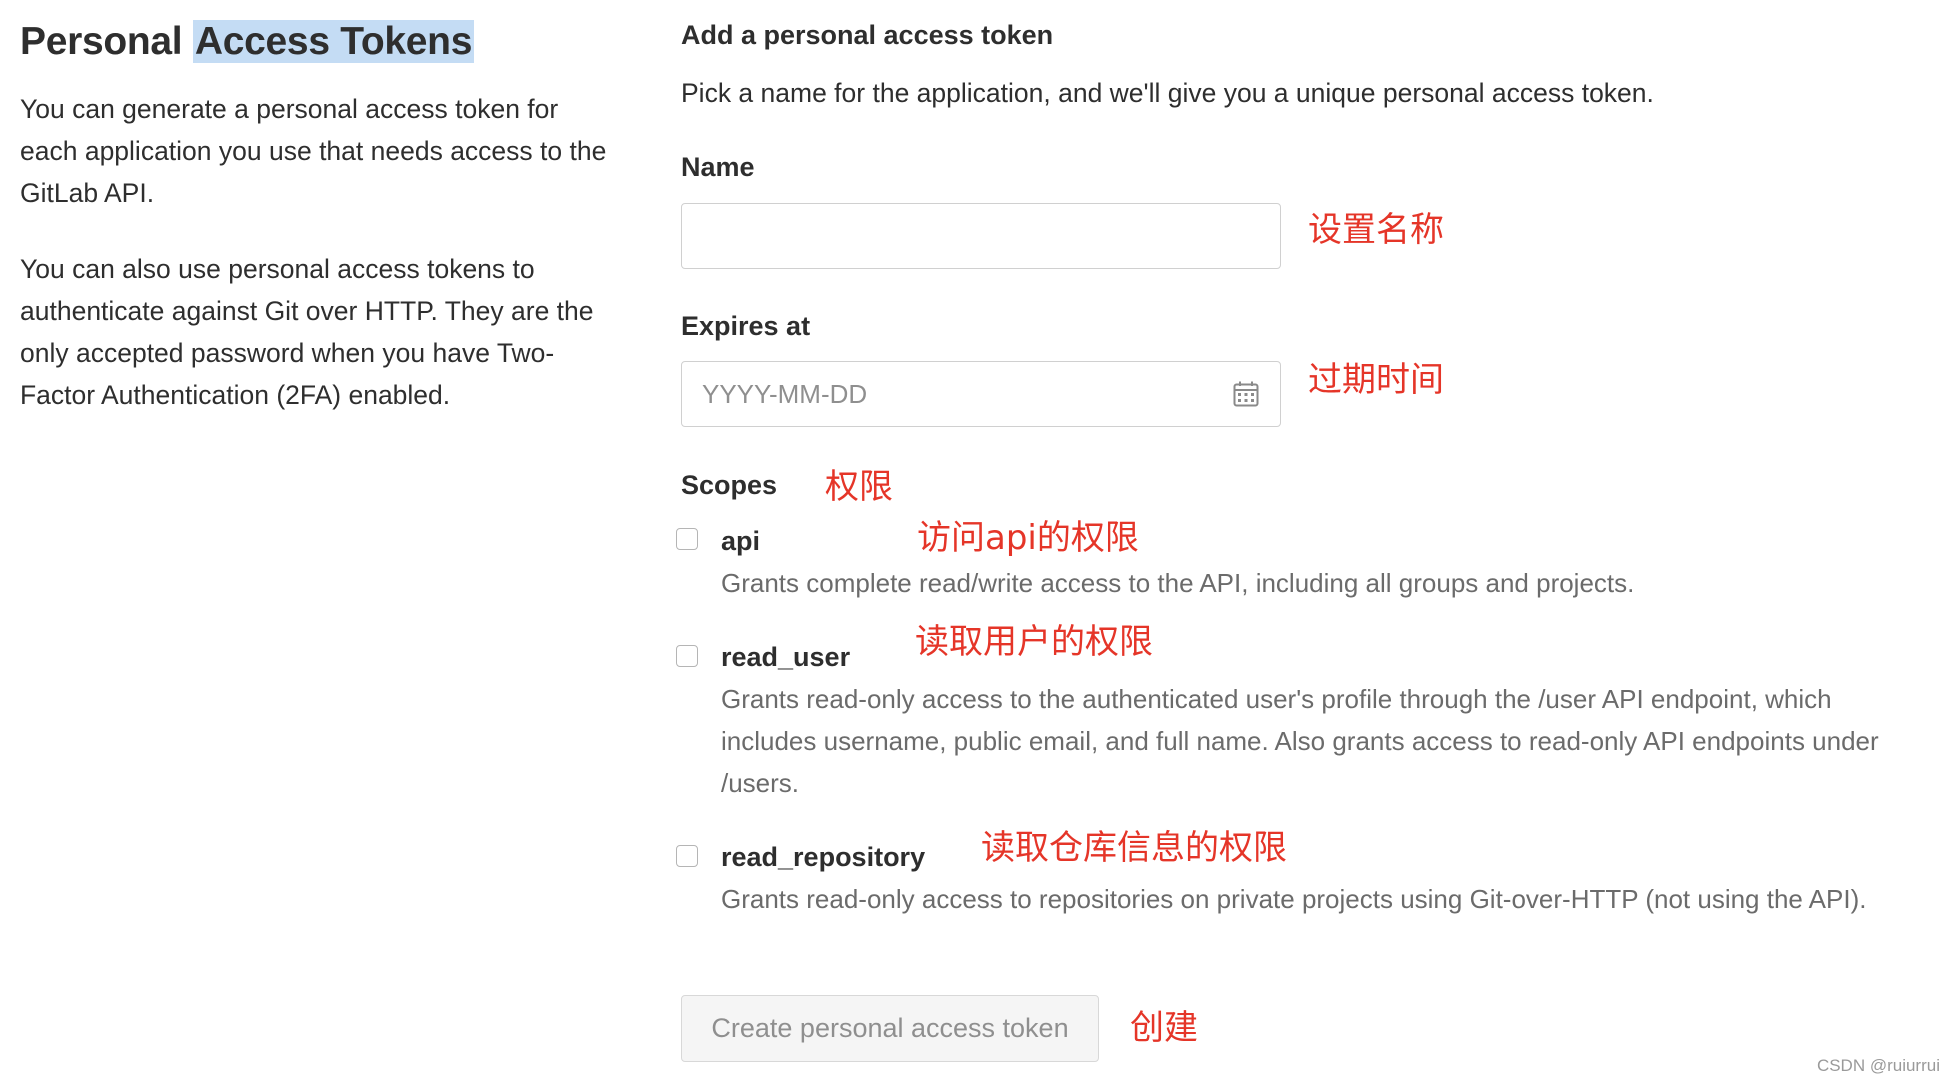 The image size is (1954, 1082). Describe the element at coordinates (1246, 394) in the screenshot. I see `calendar-icon` at that location.